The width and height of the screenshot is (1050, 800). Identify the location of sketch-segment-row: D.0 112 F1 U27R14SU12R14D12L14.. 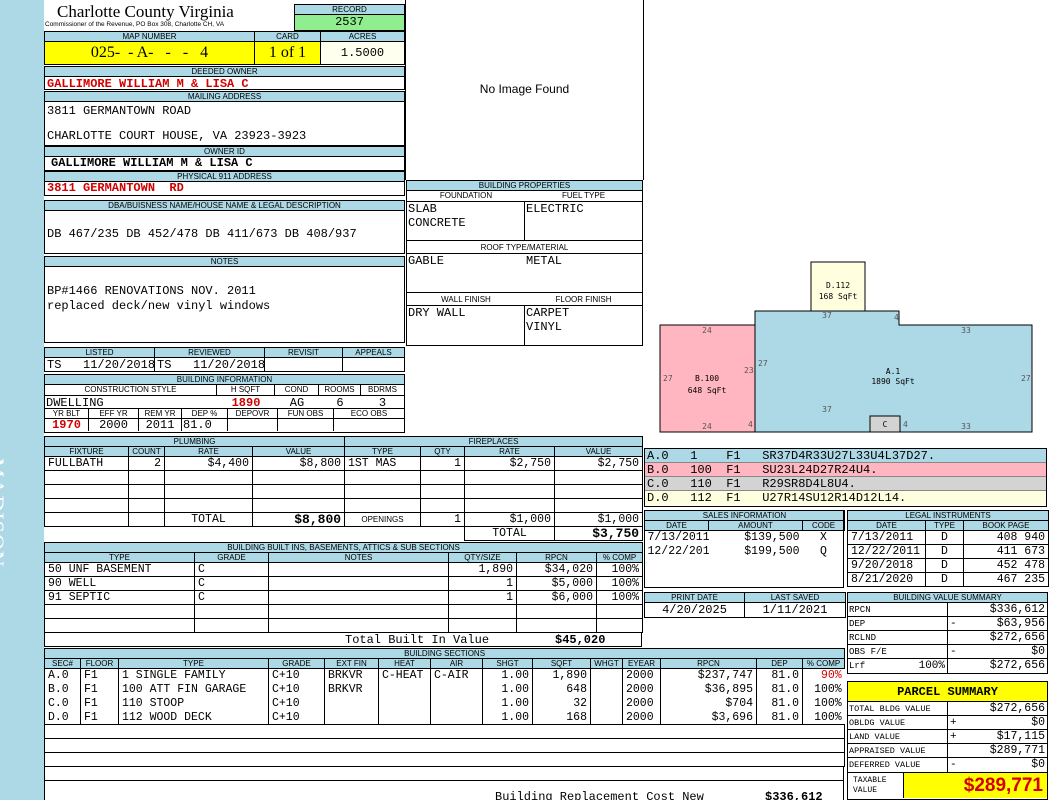
(845, 498).